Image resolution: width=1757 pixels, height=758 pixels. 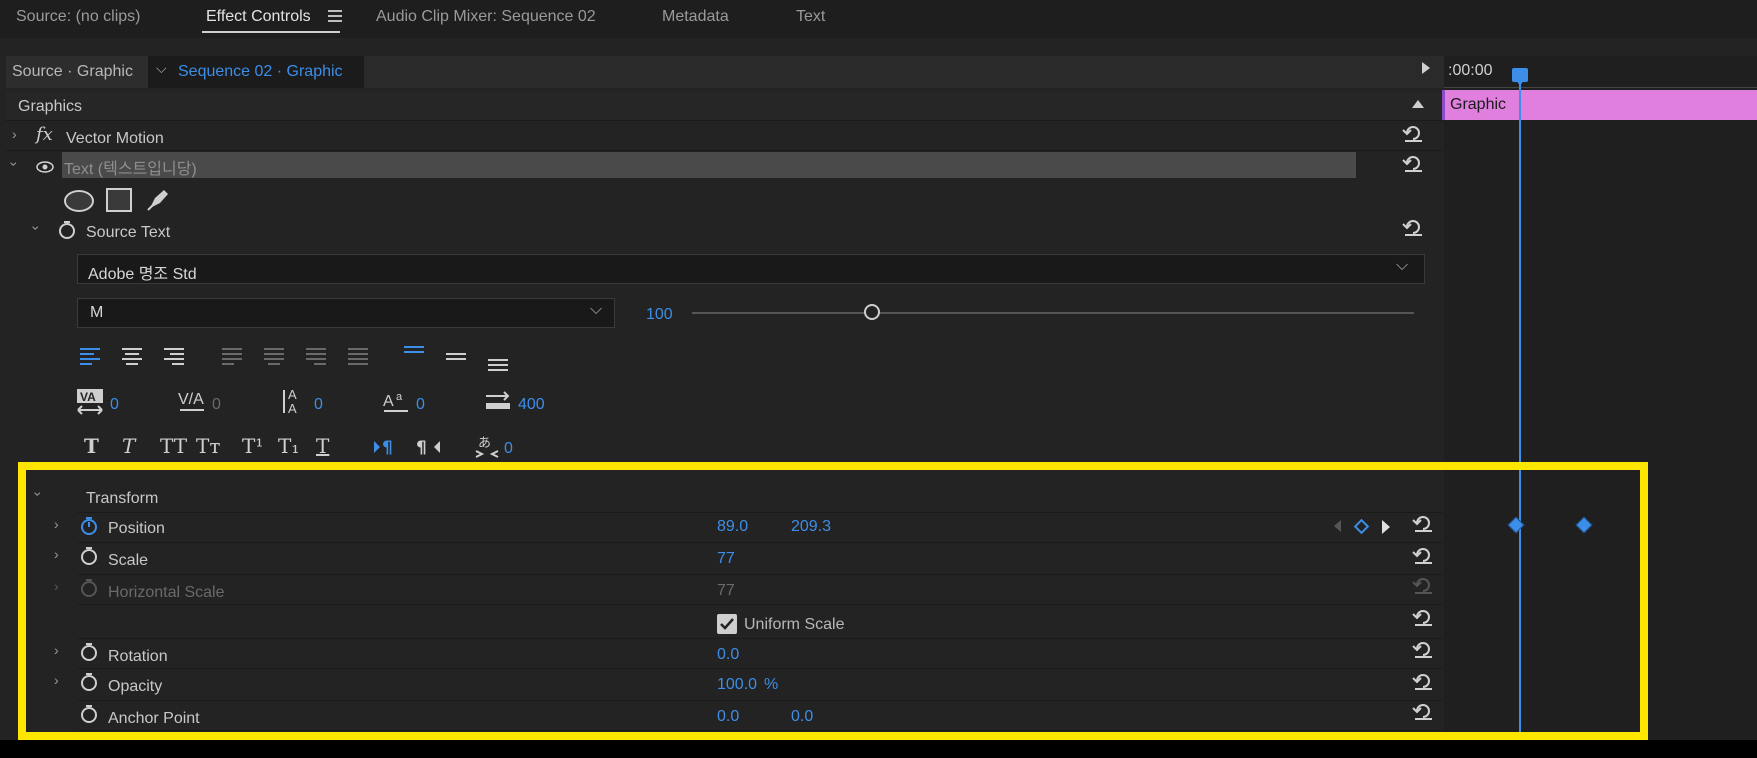 I want to click on graphics-header, so click(x=724, y=106).